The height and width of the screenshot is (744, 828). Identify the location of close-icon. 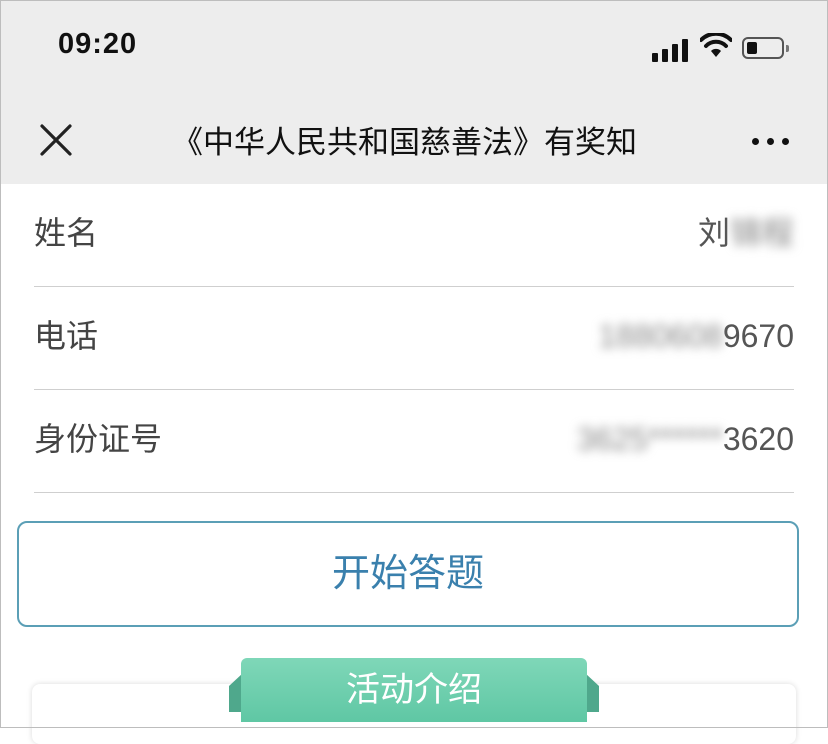
(56, 140).